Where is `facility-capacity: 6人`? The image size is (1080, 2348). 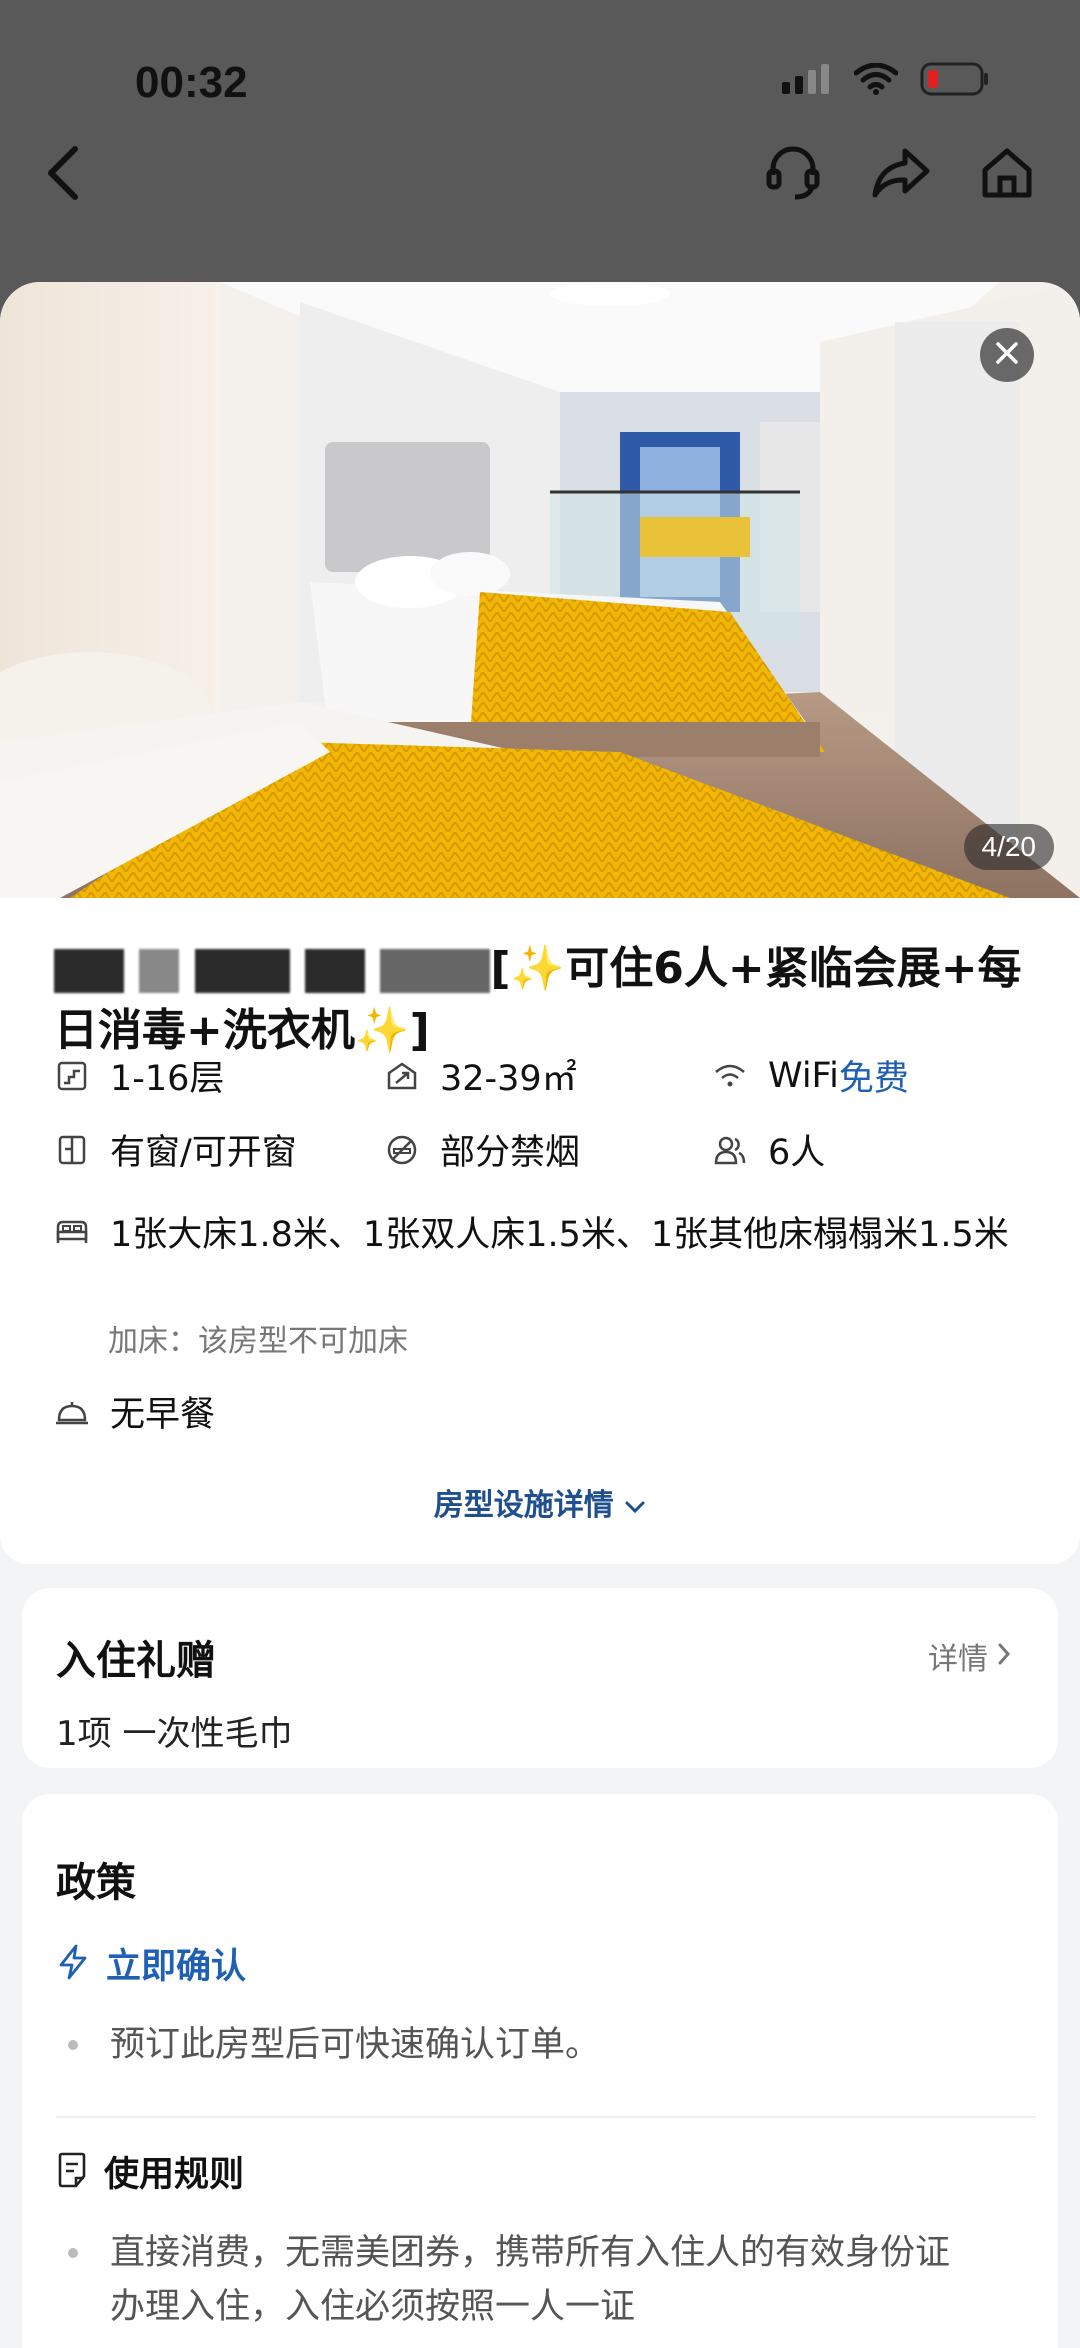 facility-capacity: 6人 is located at coordinates (768, 1149).